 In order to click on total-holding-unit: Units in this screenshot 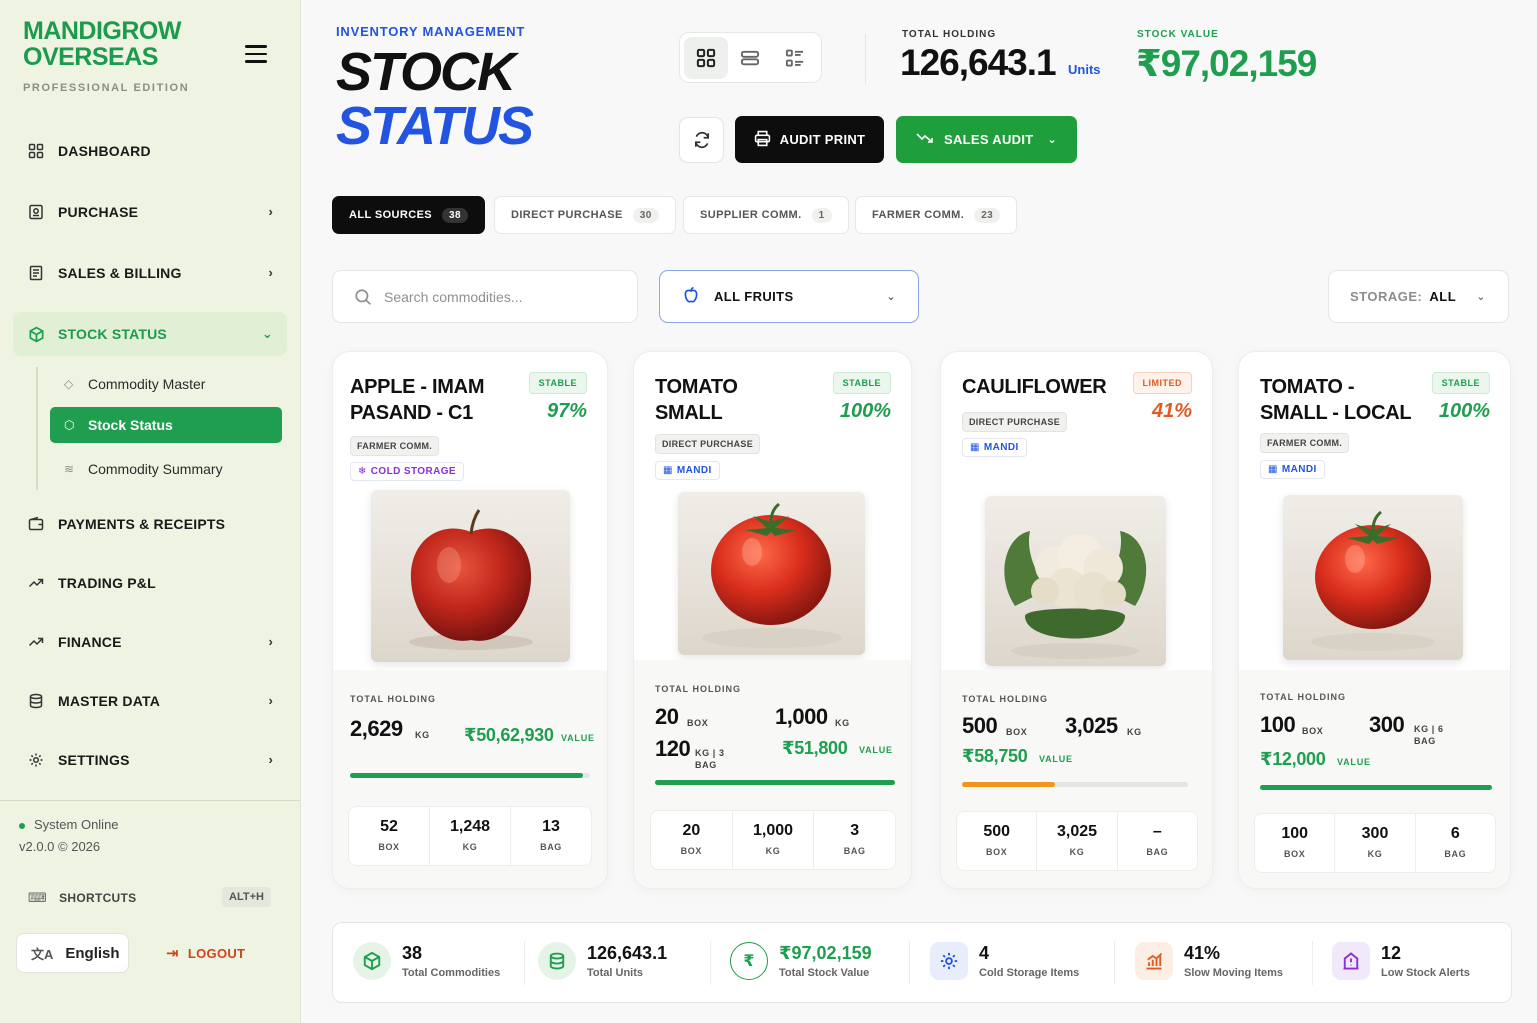, I will do `click(1084, 69)`.